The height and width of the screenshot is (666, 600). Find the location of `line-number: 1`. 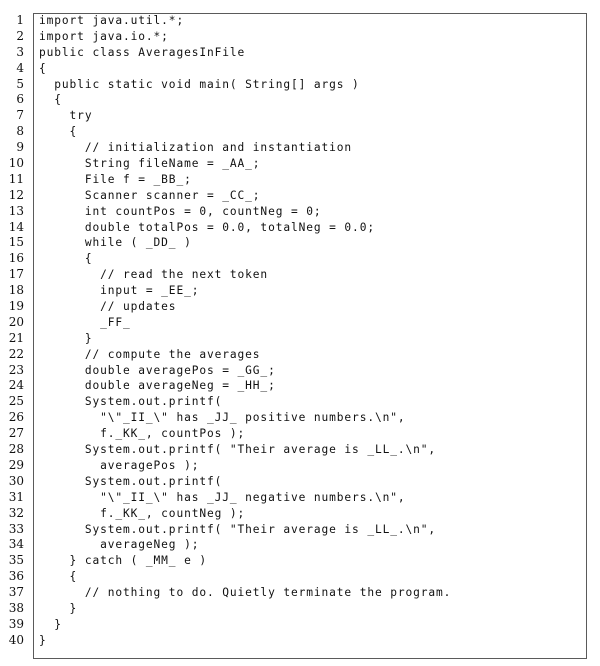

line-number: 1 is located at coordinates (20, 20).